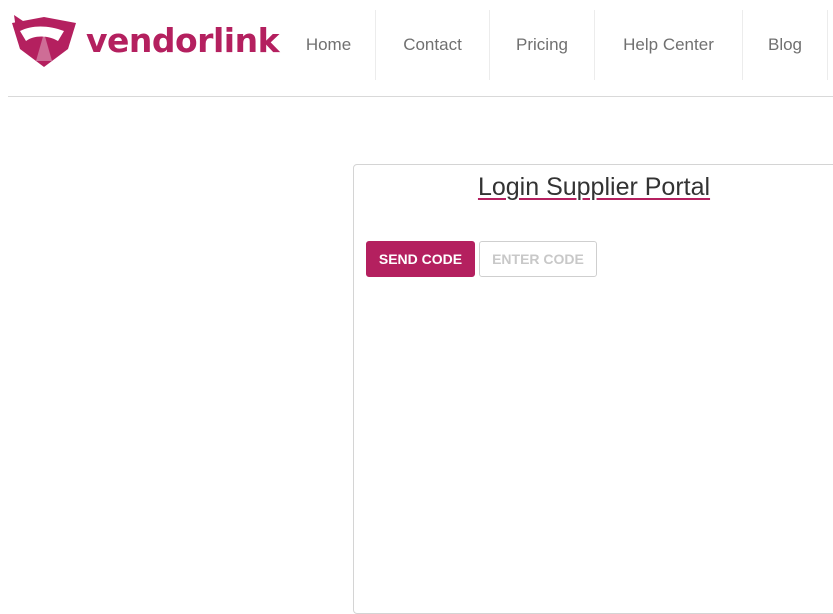 This screenshot has width=833, height=614. I want to click on brand-name: vendorlink, so click(183, 40).